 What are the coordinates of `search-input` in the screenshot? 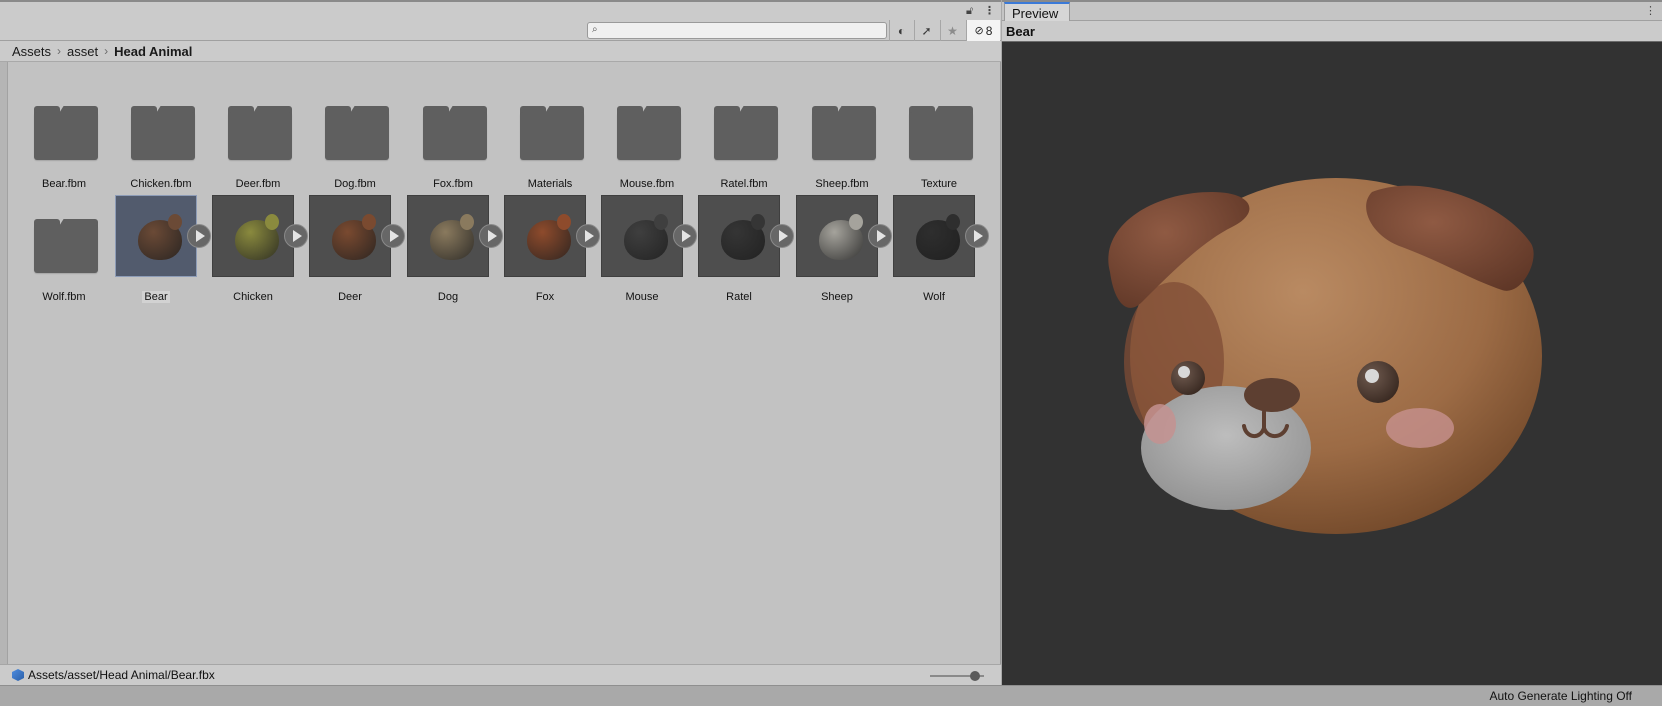 It's located at (744, 30).